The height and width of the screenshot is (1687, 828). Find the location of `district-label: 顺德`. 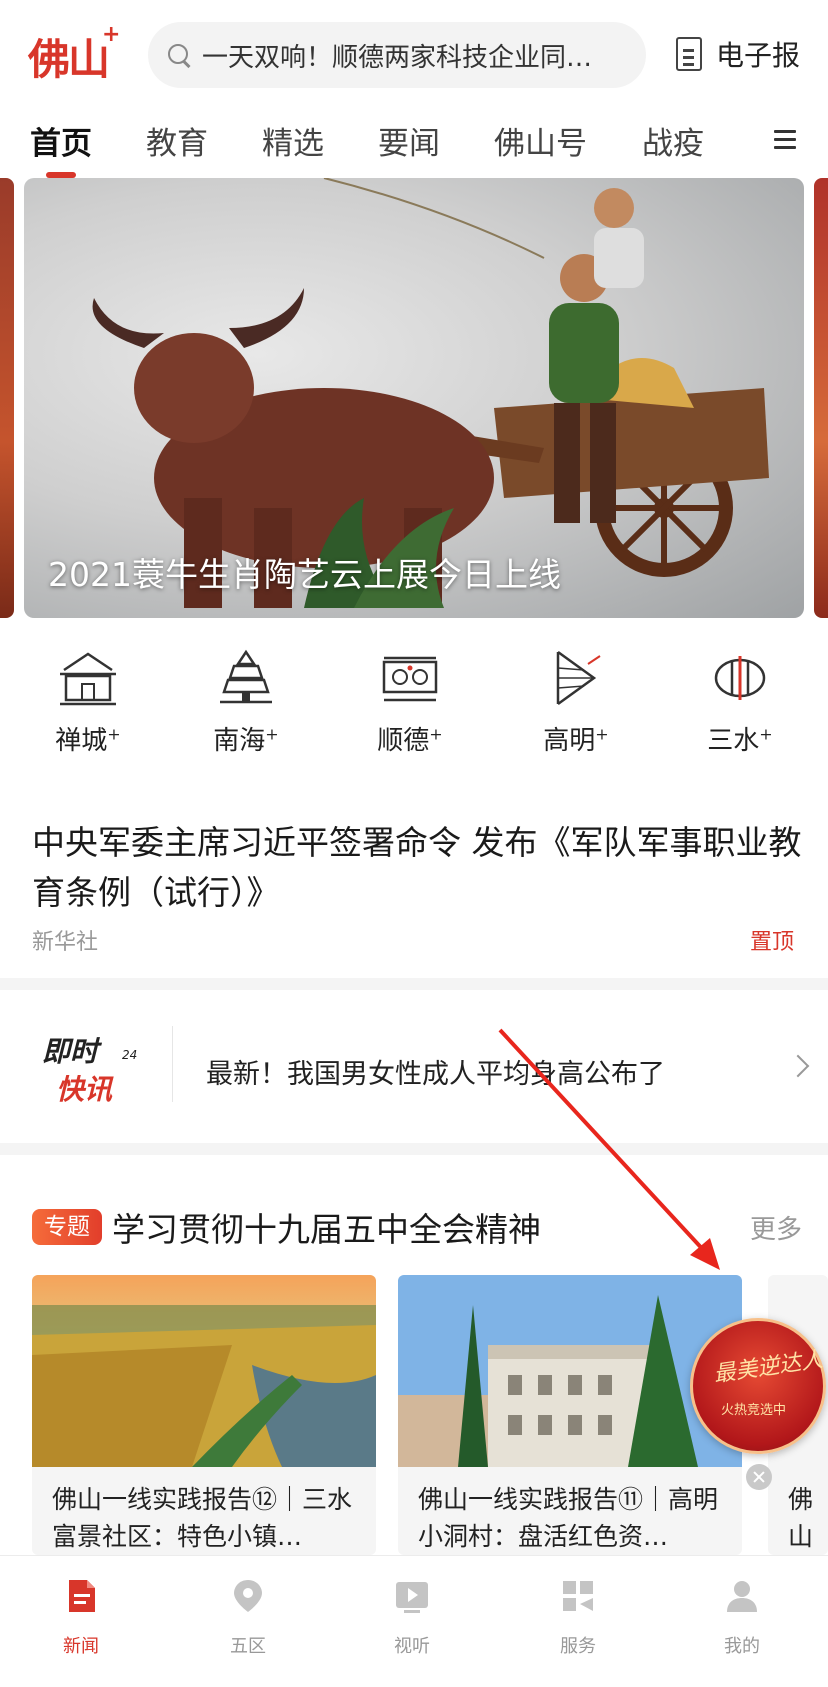

district-label: 顺德 is located at coordinates (403, 741).